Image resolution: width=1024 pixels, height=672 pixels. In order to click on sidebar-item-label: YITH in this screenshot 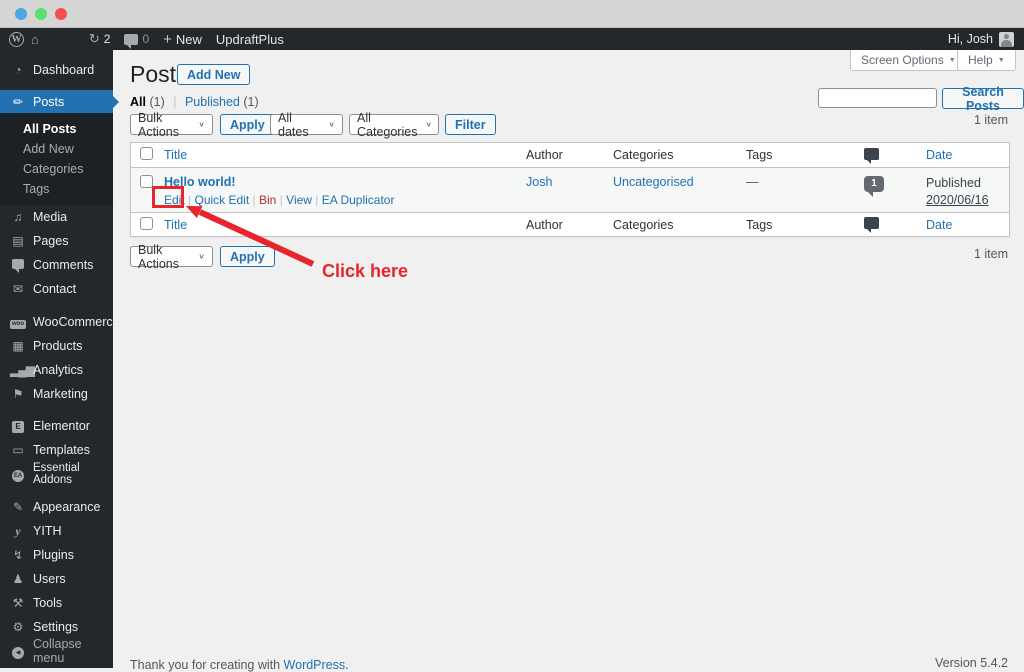, I will do `click(47, 531)`.